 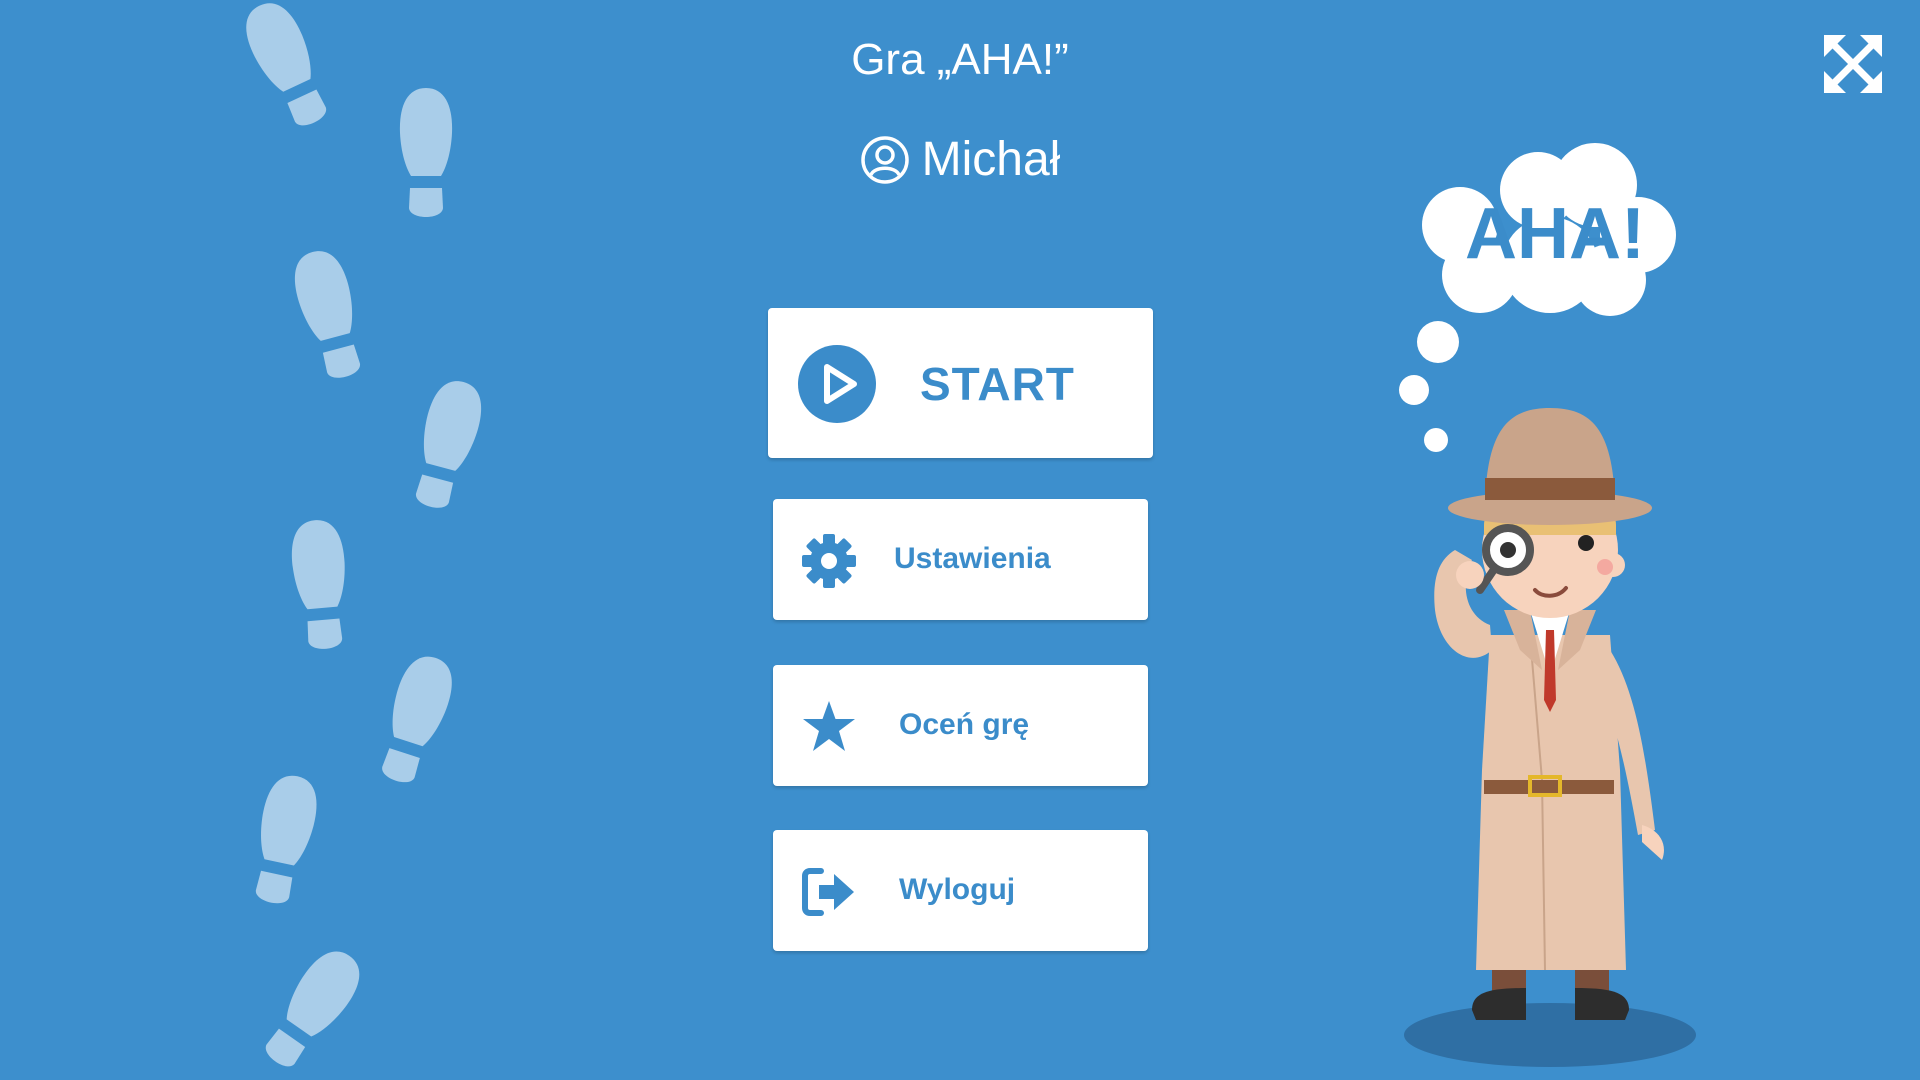 What do you see at coordinates (997, 384) in the screenshot?
I see `start-label: START` at bounding box center [997, 384].